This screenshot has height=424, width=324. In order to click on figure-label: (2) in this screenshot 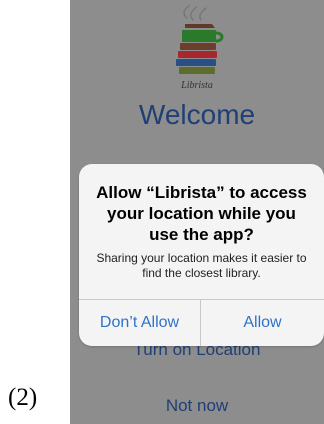, I will do `click(23, 397)`.